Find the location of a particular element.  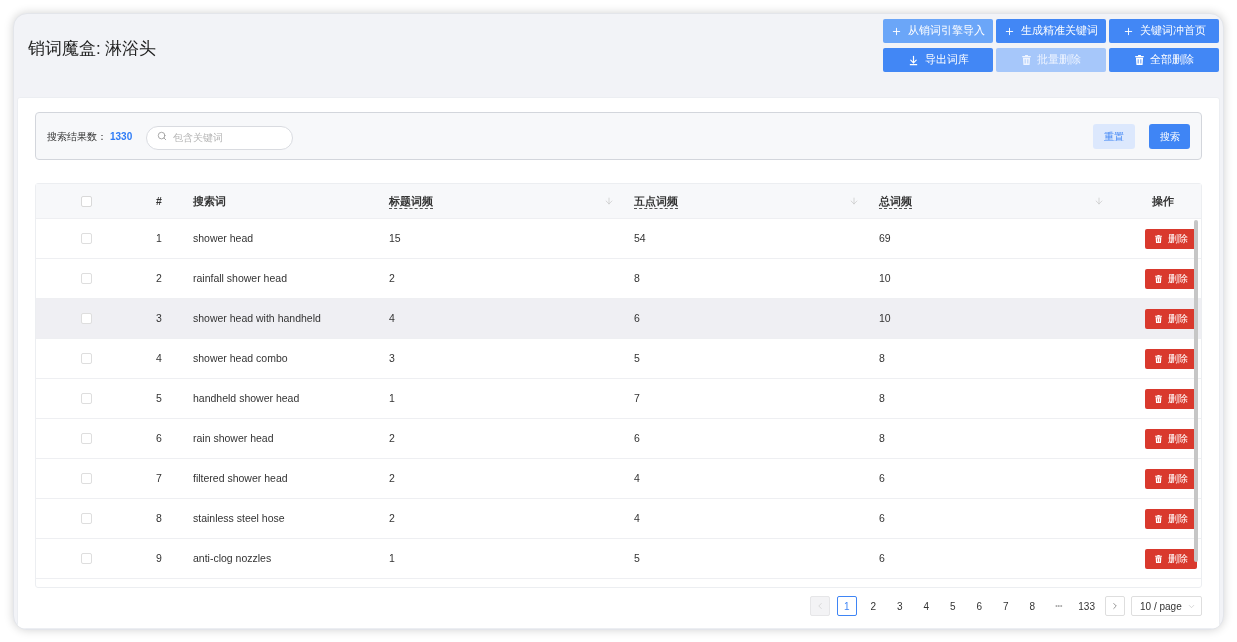

table-cell-text: handheld shower head is located at coordinates (246, 398).